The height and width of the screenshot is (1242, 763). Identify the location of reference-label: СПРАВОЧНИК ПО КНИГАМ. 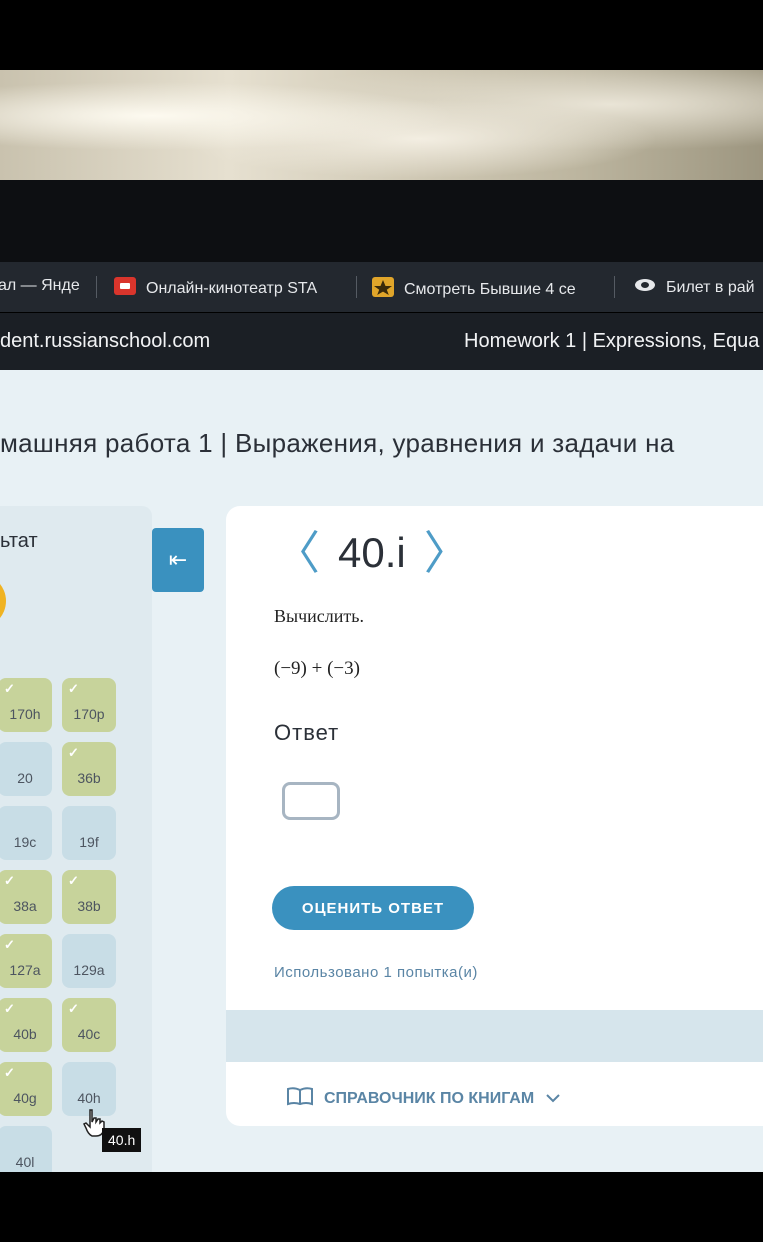
(429, 1098).